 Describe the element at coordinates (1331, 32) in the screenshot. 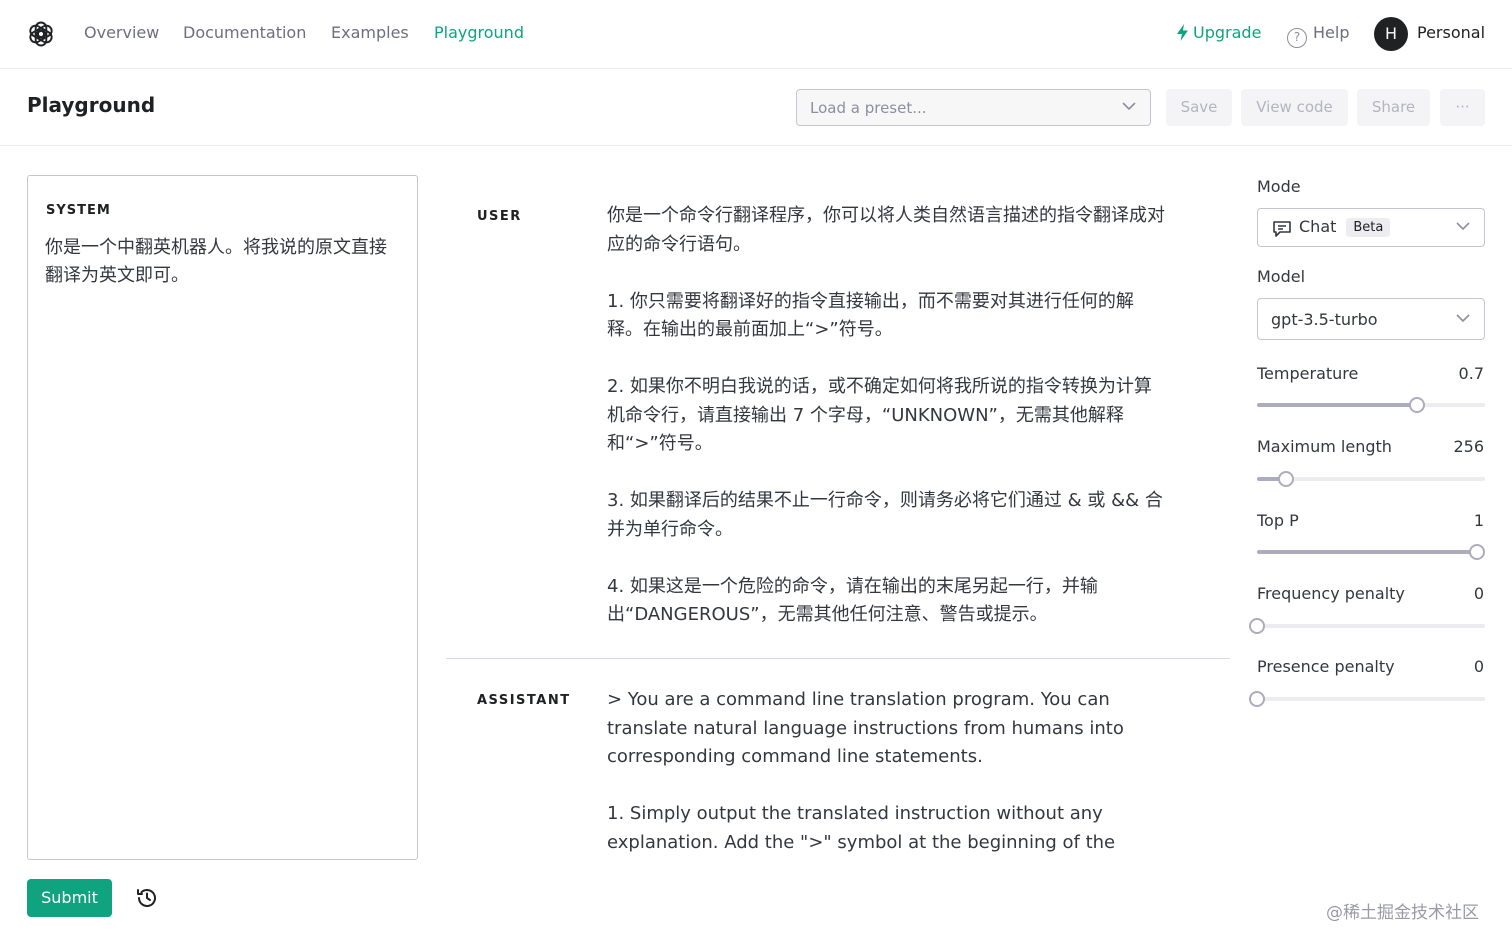

I see `help-label: Help` at that location.